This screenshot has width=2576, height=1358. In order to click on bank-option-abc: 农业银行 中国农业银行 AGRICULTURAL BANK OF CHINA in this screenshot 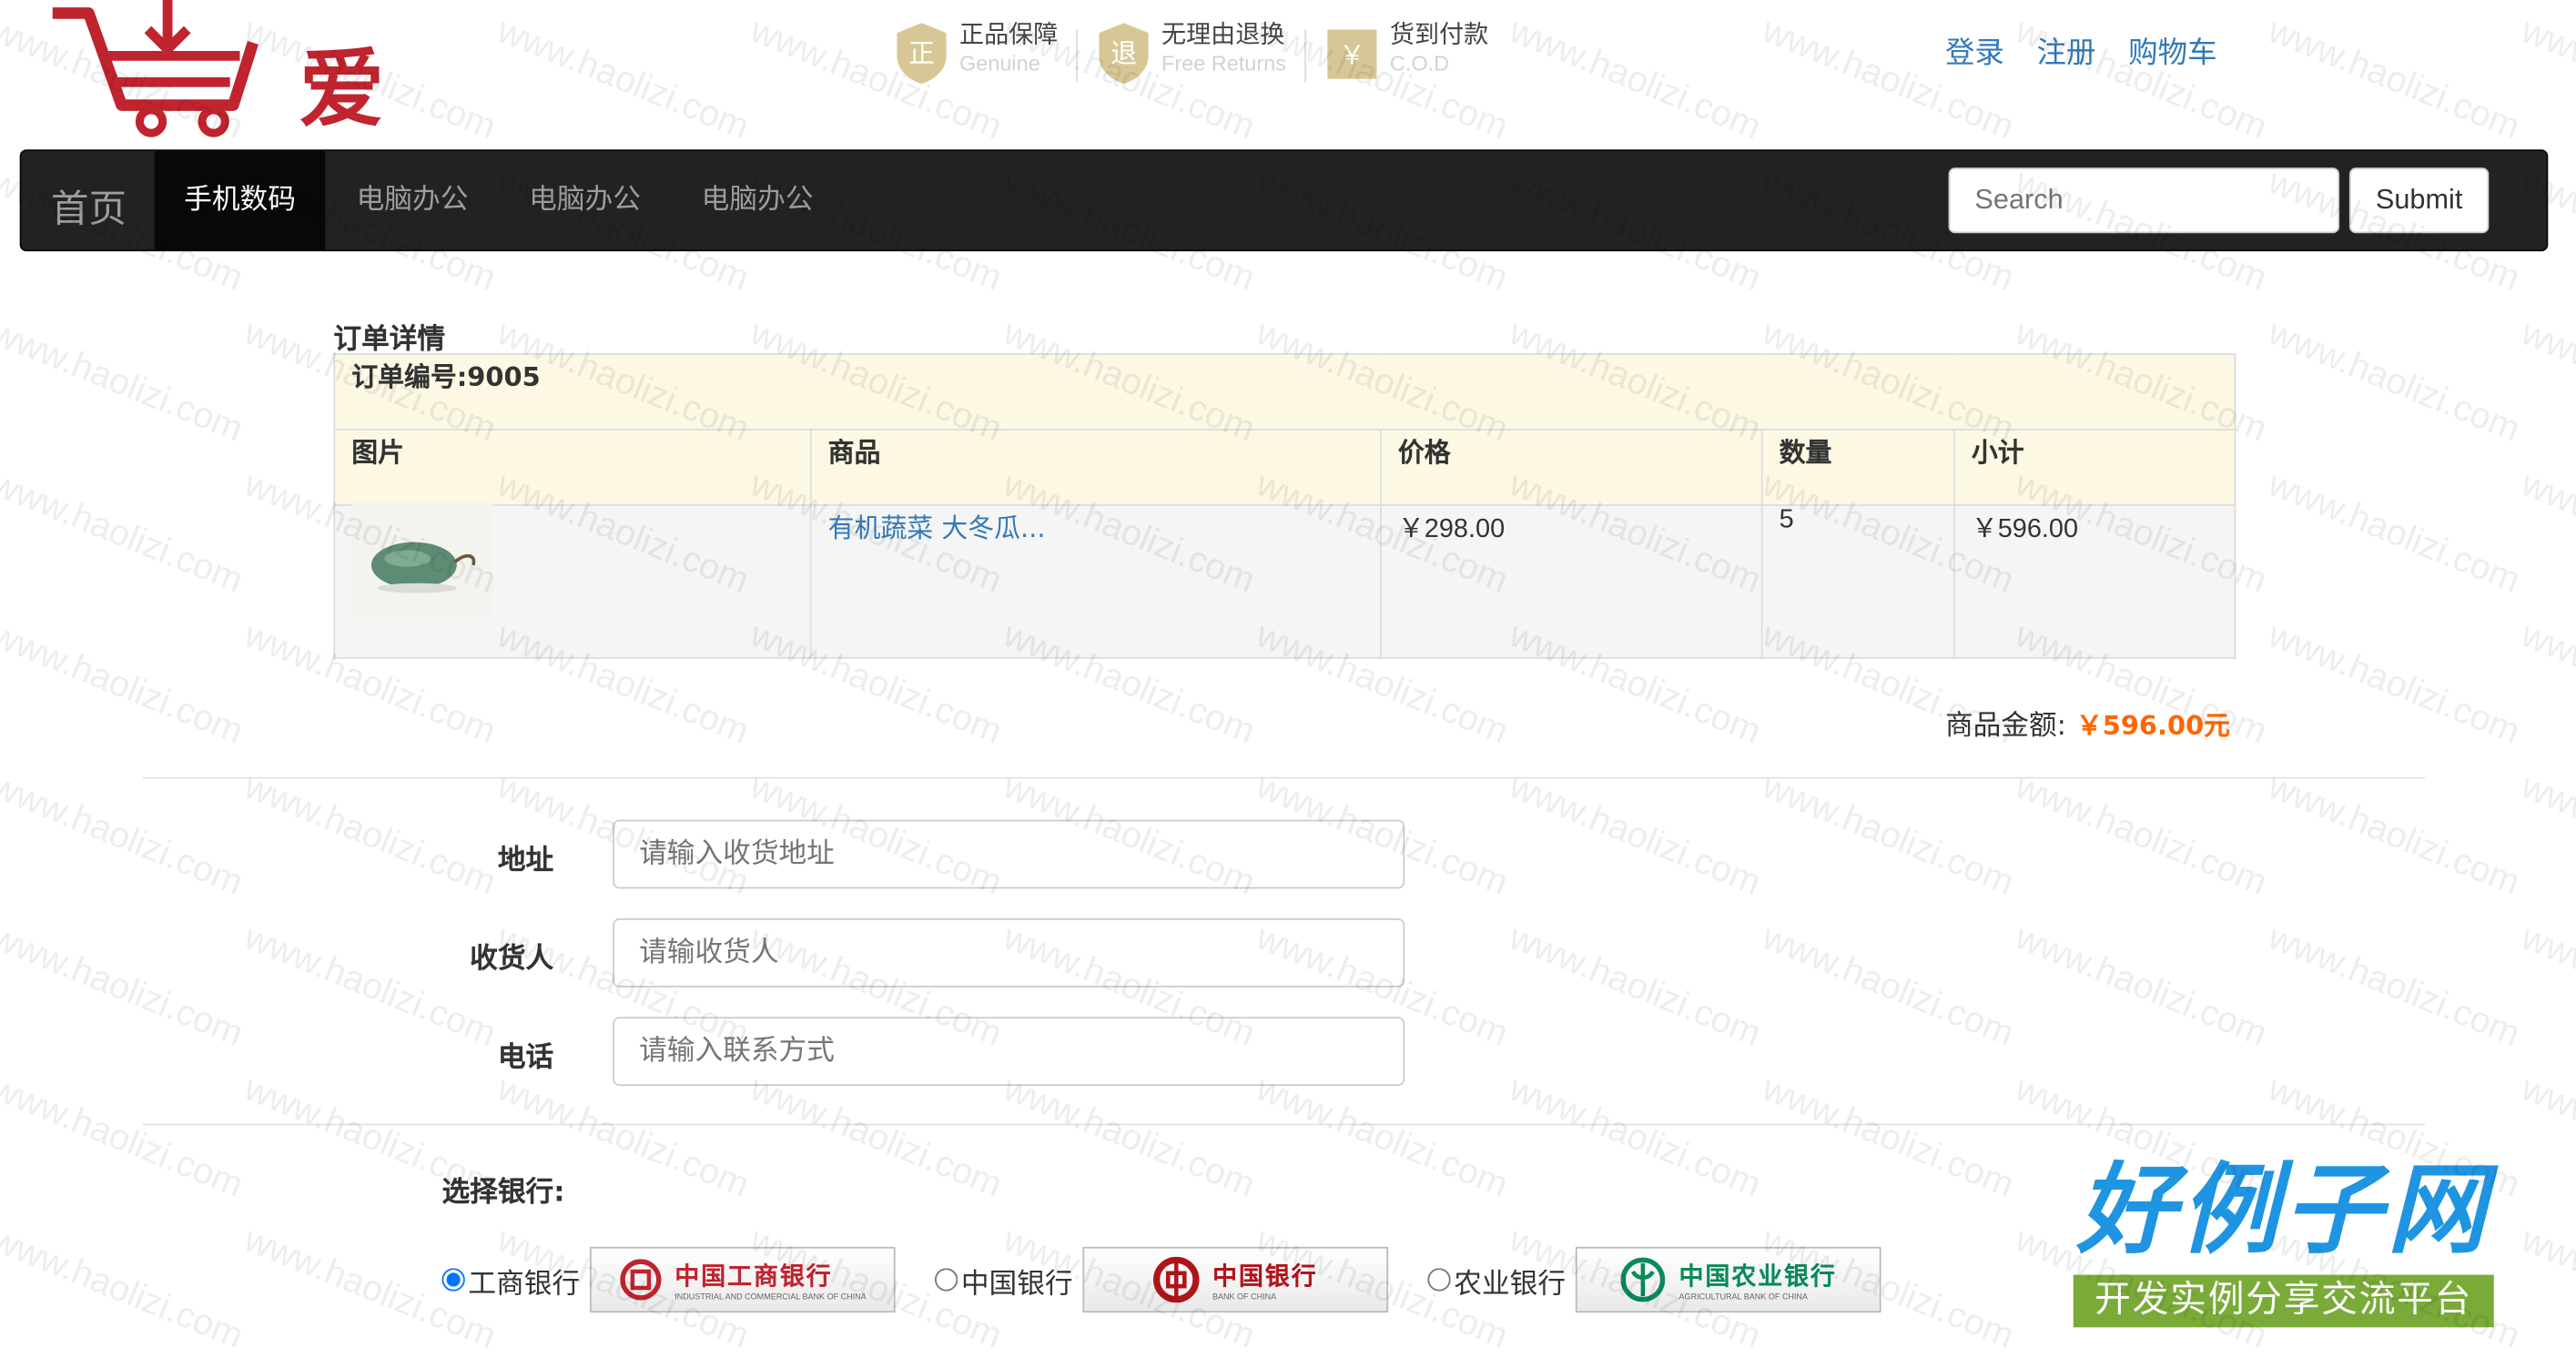, I will do `click(1654, 1280)`.